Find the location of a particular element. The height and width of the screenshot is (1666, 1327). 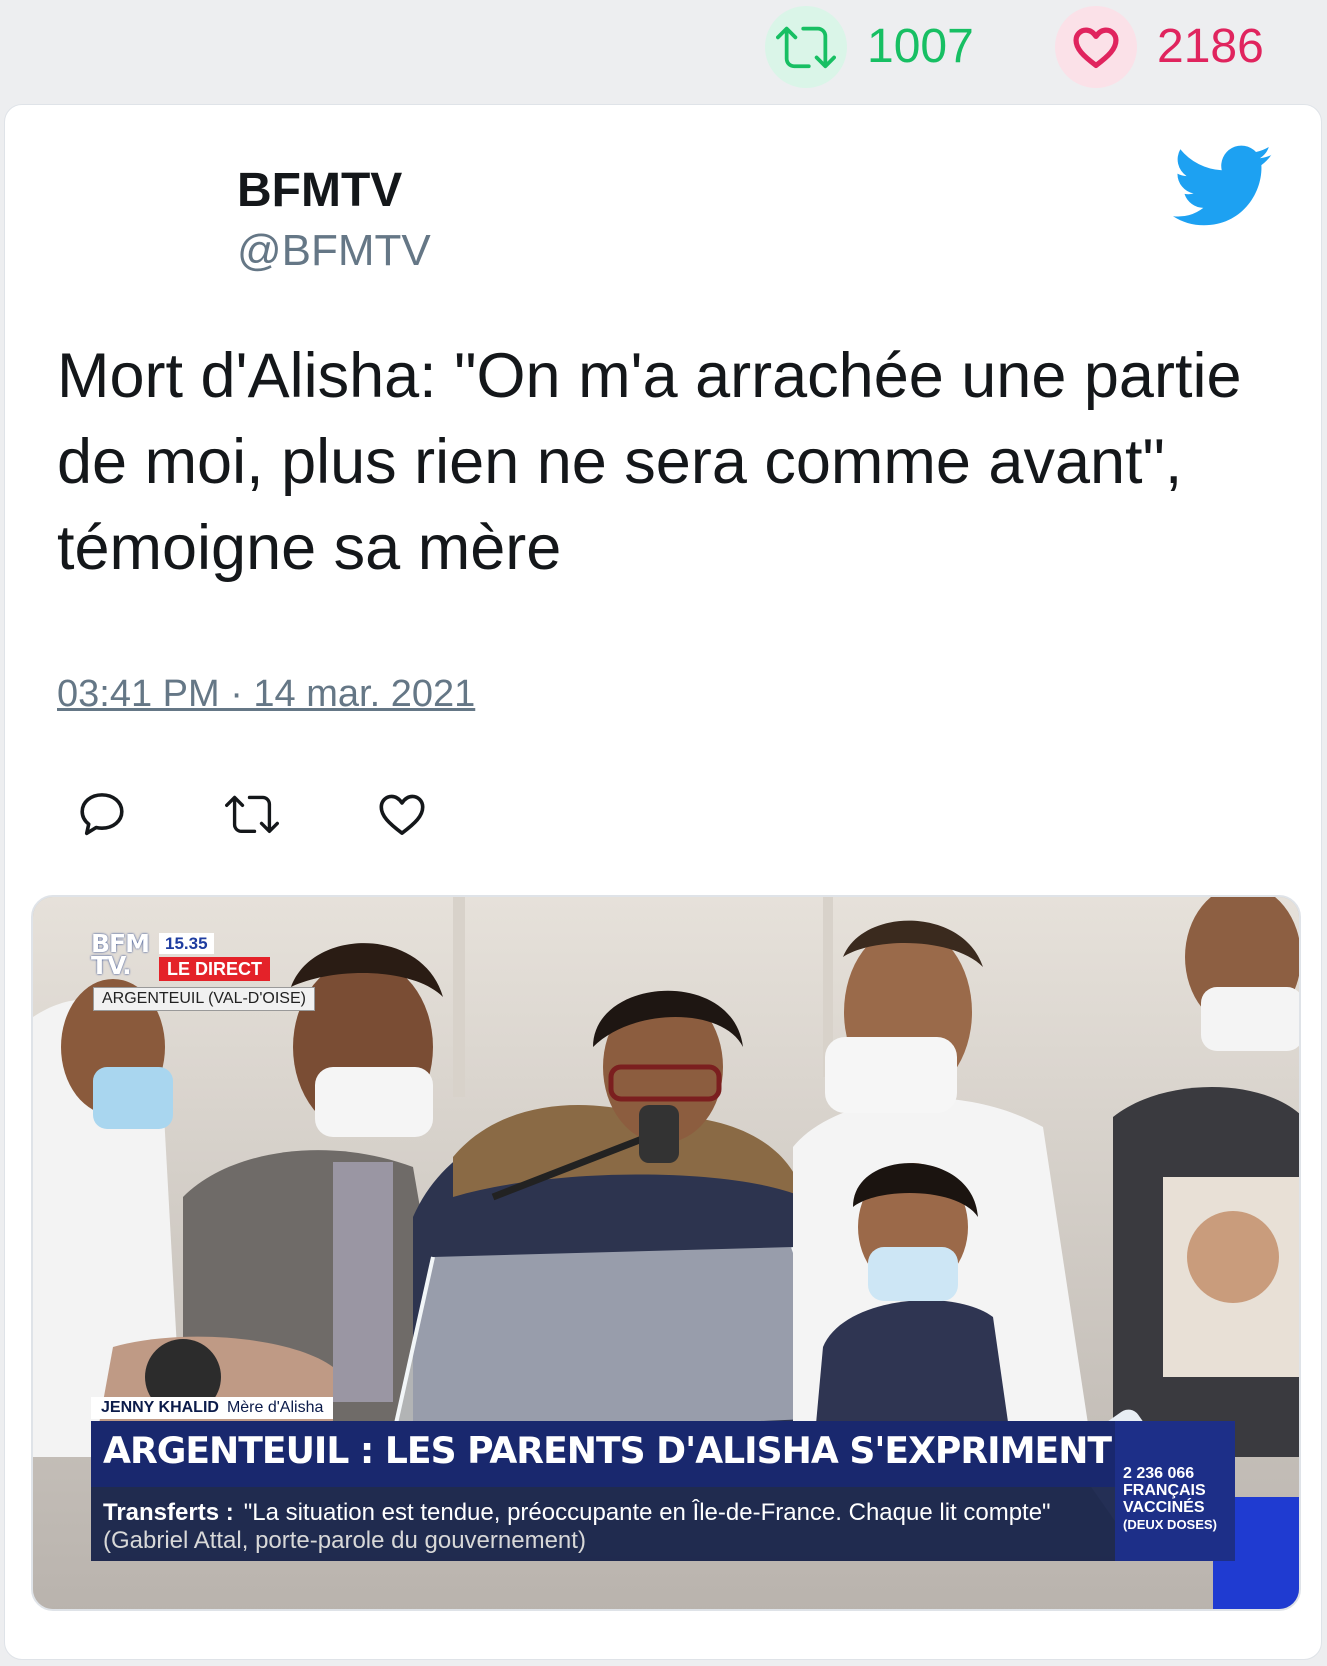

location-label: ARGENTEUIL (VAL-D'OISE) is located at coordinates (204, 999).